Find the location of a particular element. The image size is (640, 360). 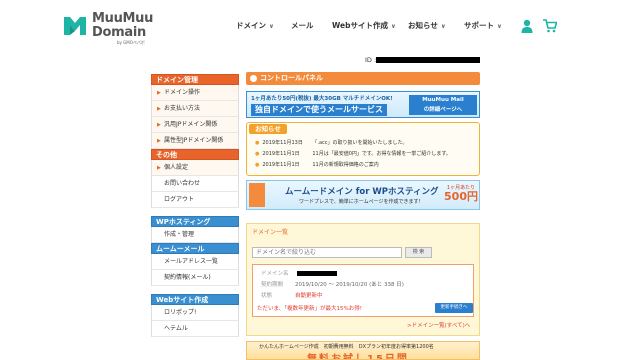

notice-item: ● 2019年11月13日 「.acc」の取り扱いを開始いたしました。 is located at coordinates (331, 142).